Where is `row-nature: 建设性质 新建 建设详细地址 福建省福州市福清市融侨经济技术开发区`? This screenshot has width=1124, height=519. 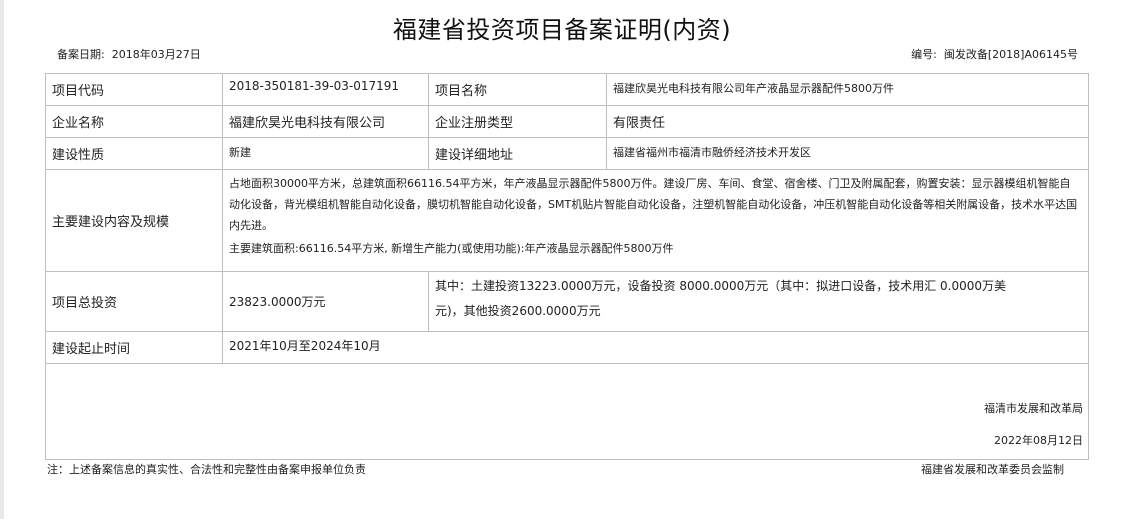 row-nature: 建设性质 新建 建设详细地址 福建省福州市福清市融侨经济技术开发区 is located at coordinates (567, 153).